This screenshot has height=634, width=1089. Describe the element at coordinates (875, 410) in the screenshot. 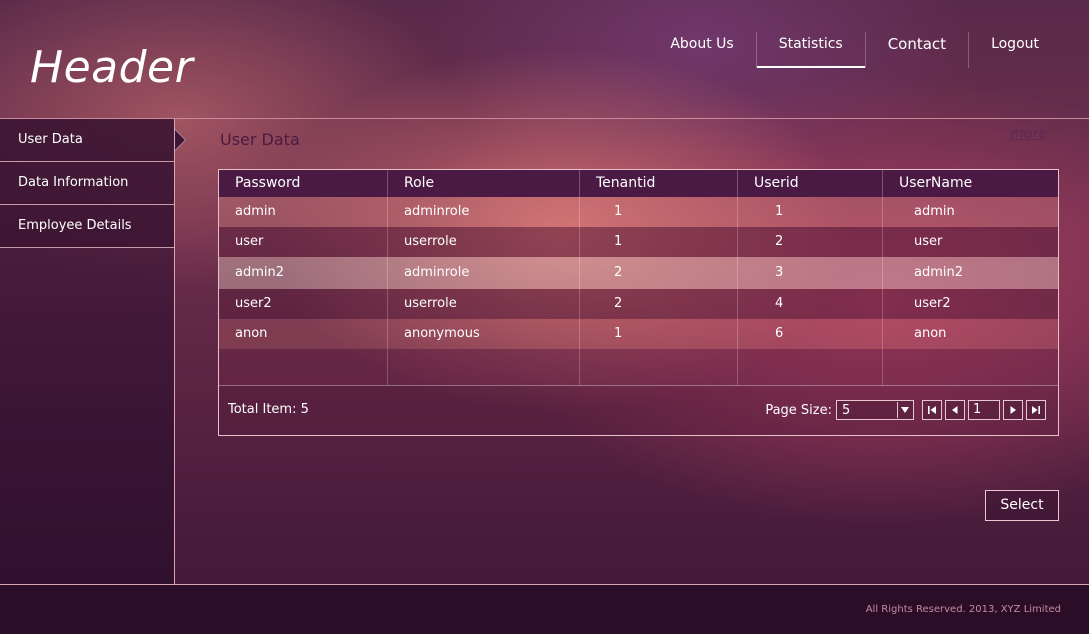

I see `page-size-select: 5` at that location.